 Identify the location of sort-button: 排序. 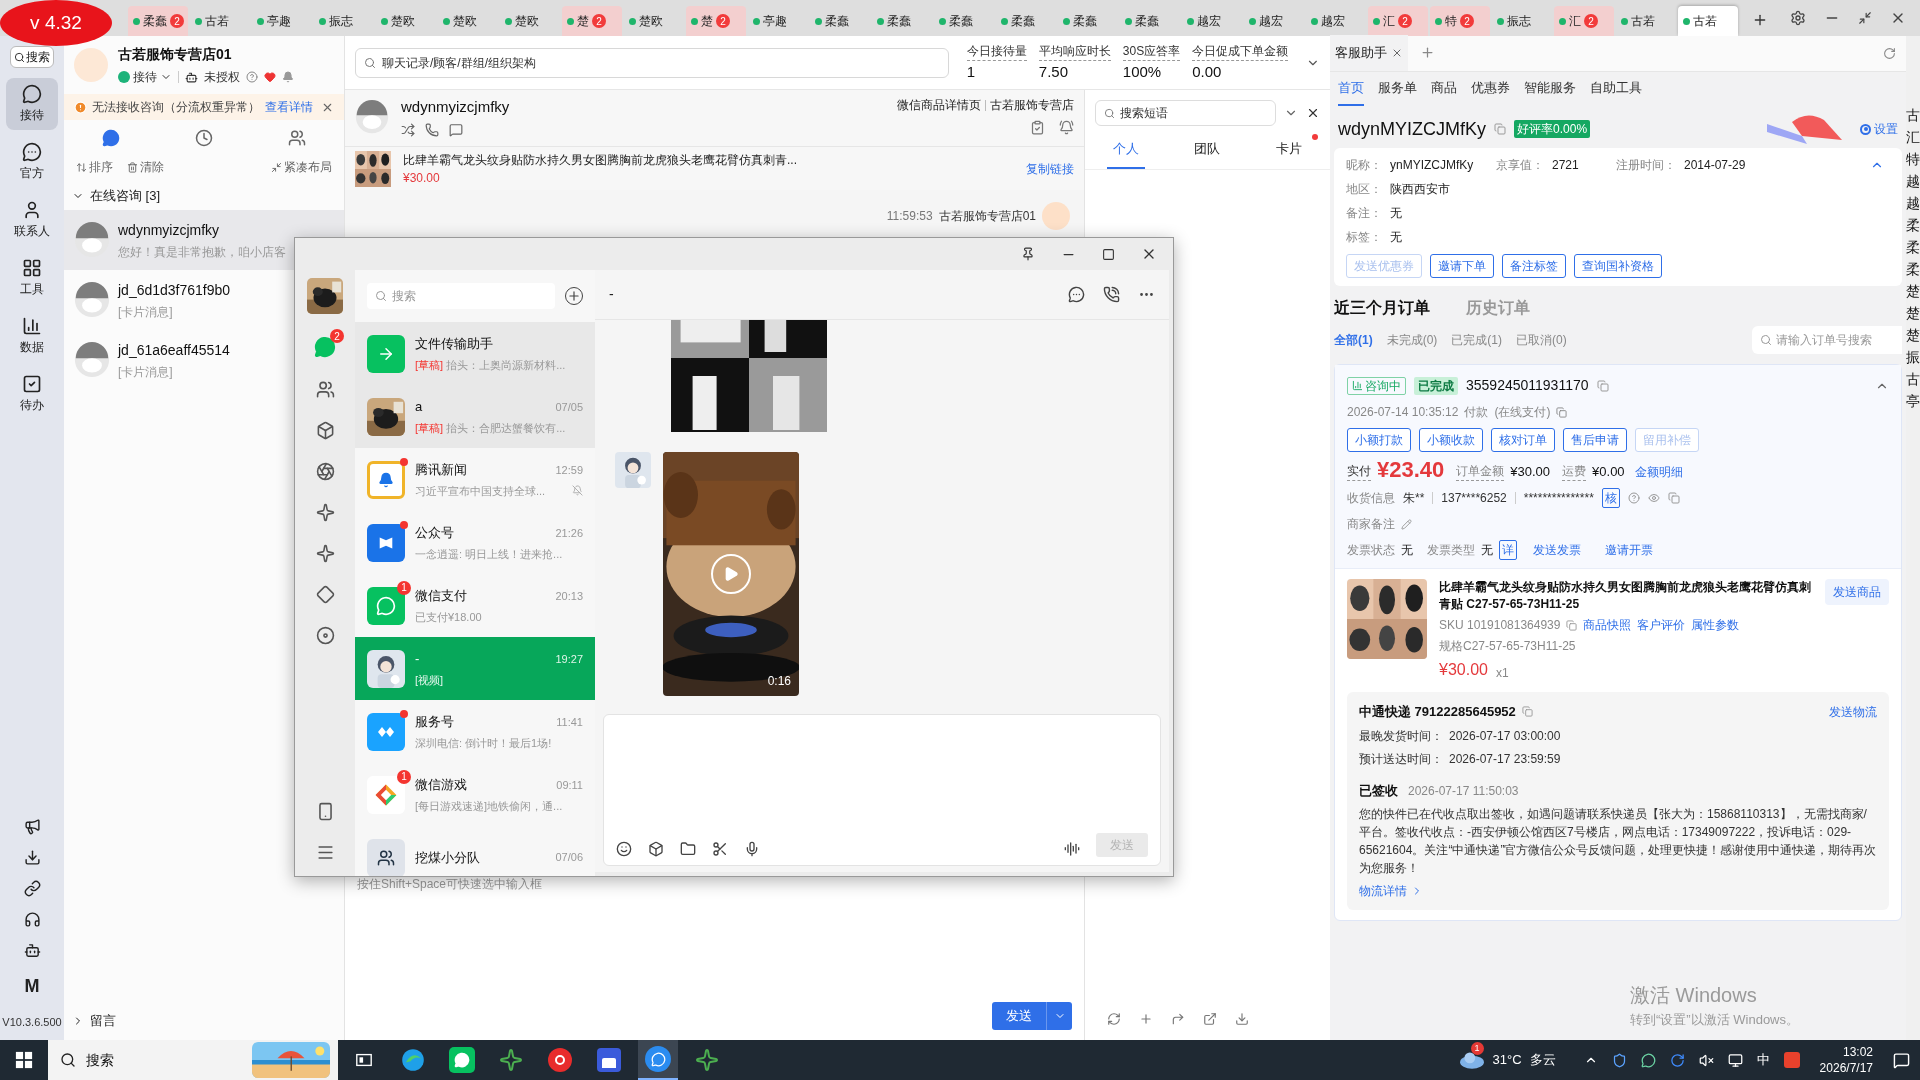
(94, 167).